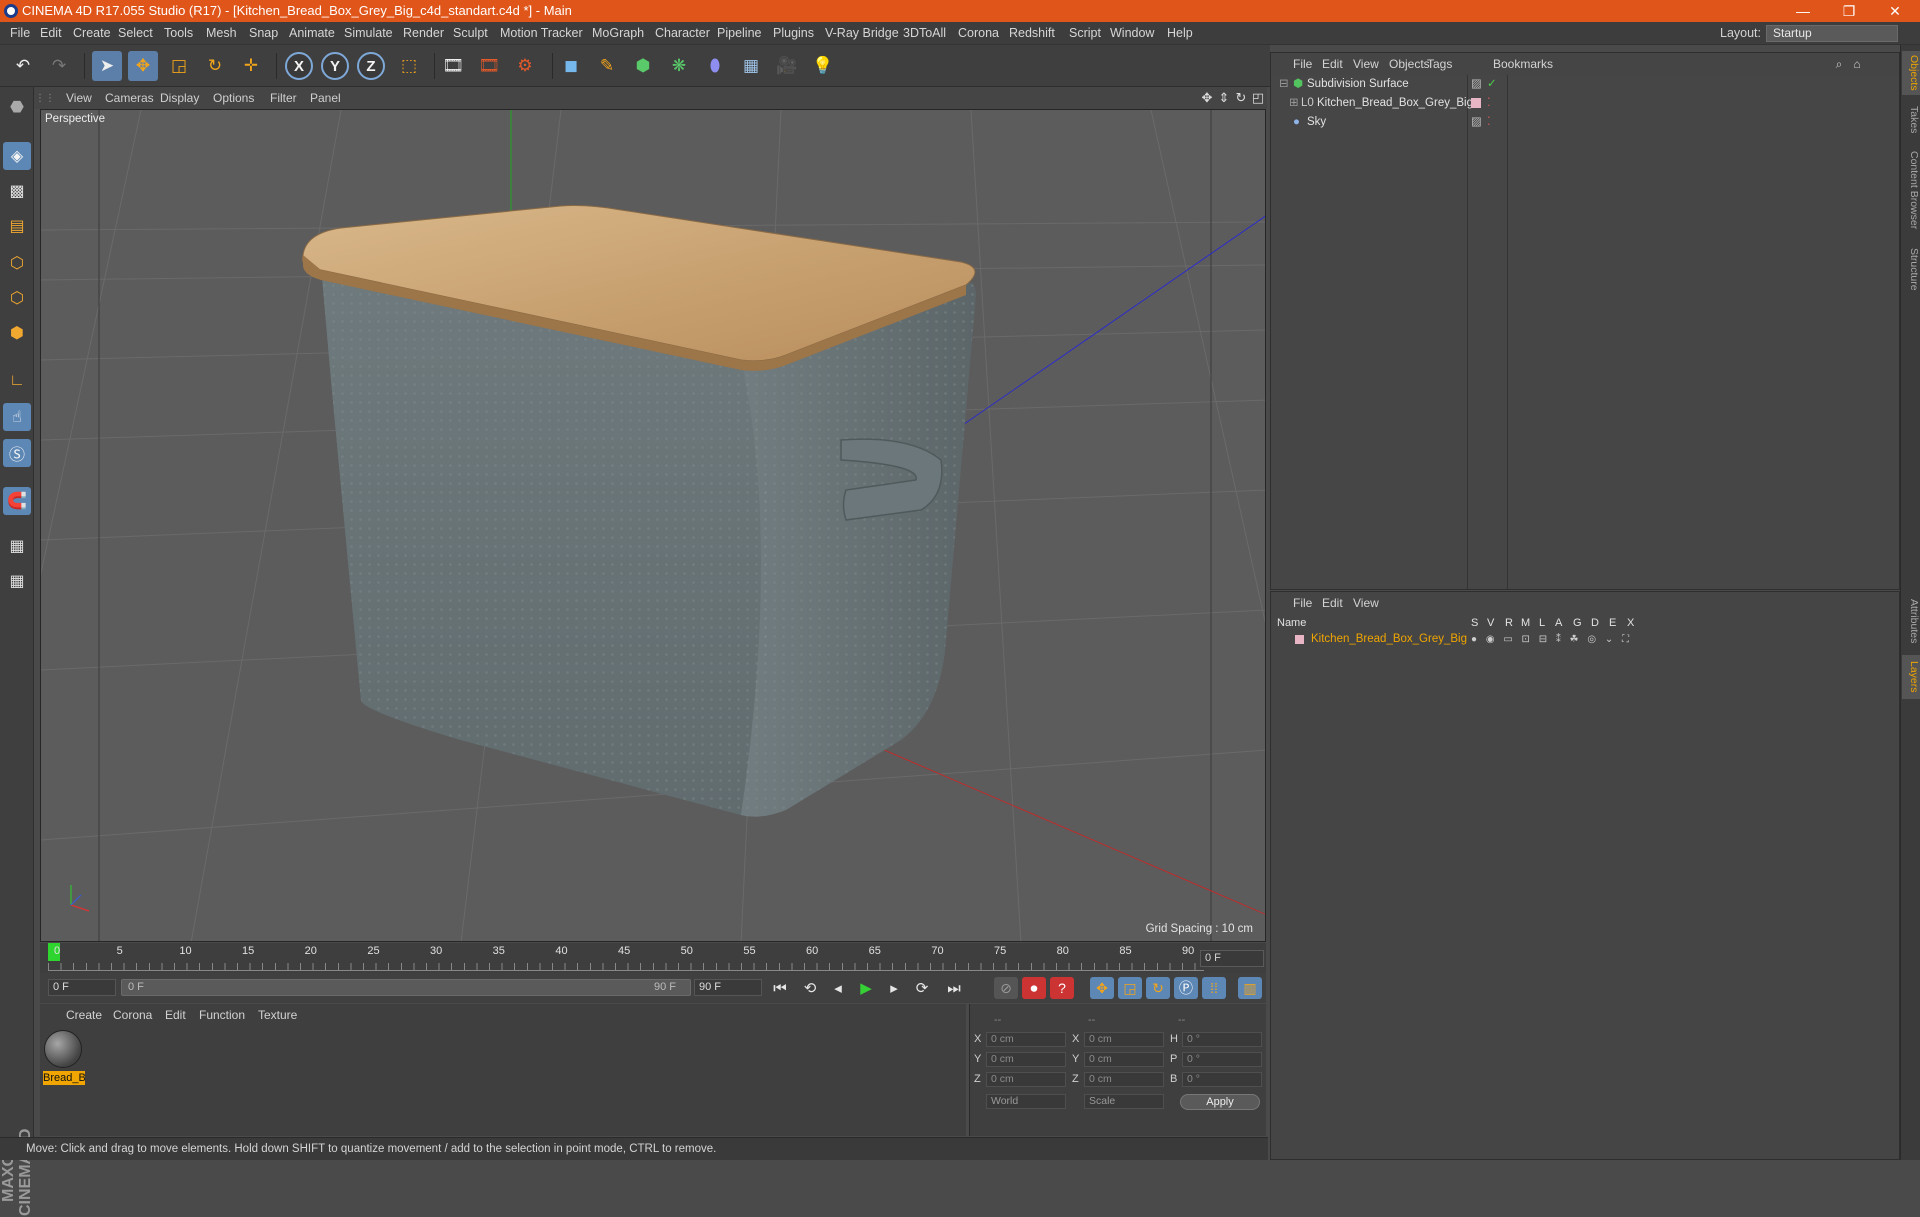 The height and width of the screenshot is (1217, 1920). Describe the element at coordinates (17, 191) in the screenshot. I see `texture-mode-icon: ▩` at that location.